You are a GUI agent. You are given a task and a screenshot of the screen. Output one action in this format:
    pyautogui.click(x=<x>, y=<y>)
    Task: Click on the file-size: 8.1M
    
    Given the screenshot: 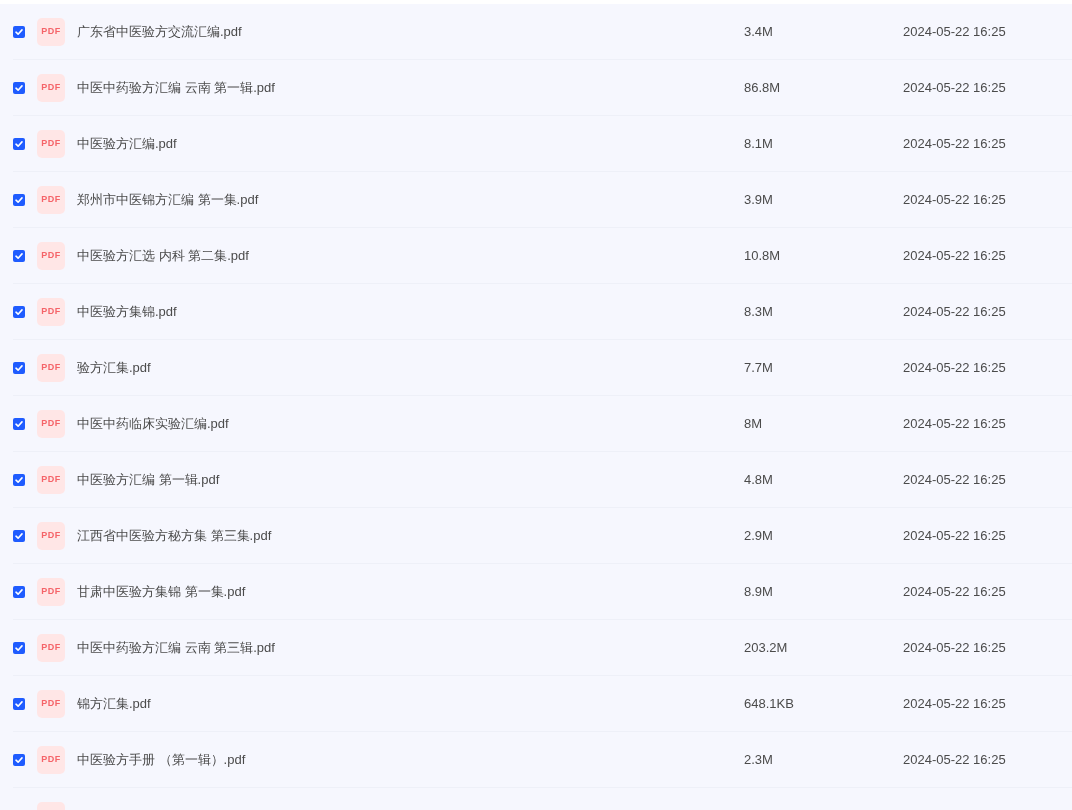 What is the action you would take?
    pyautogui.click(x=759, y=143)
    